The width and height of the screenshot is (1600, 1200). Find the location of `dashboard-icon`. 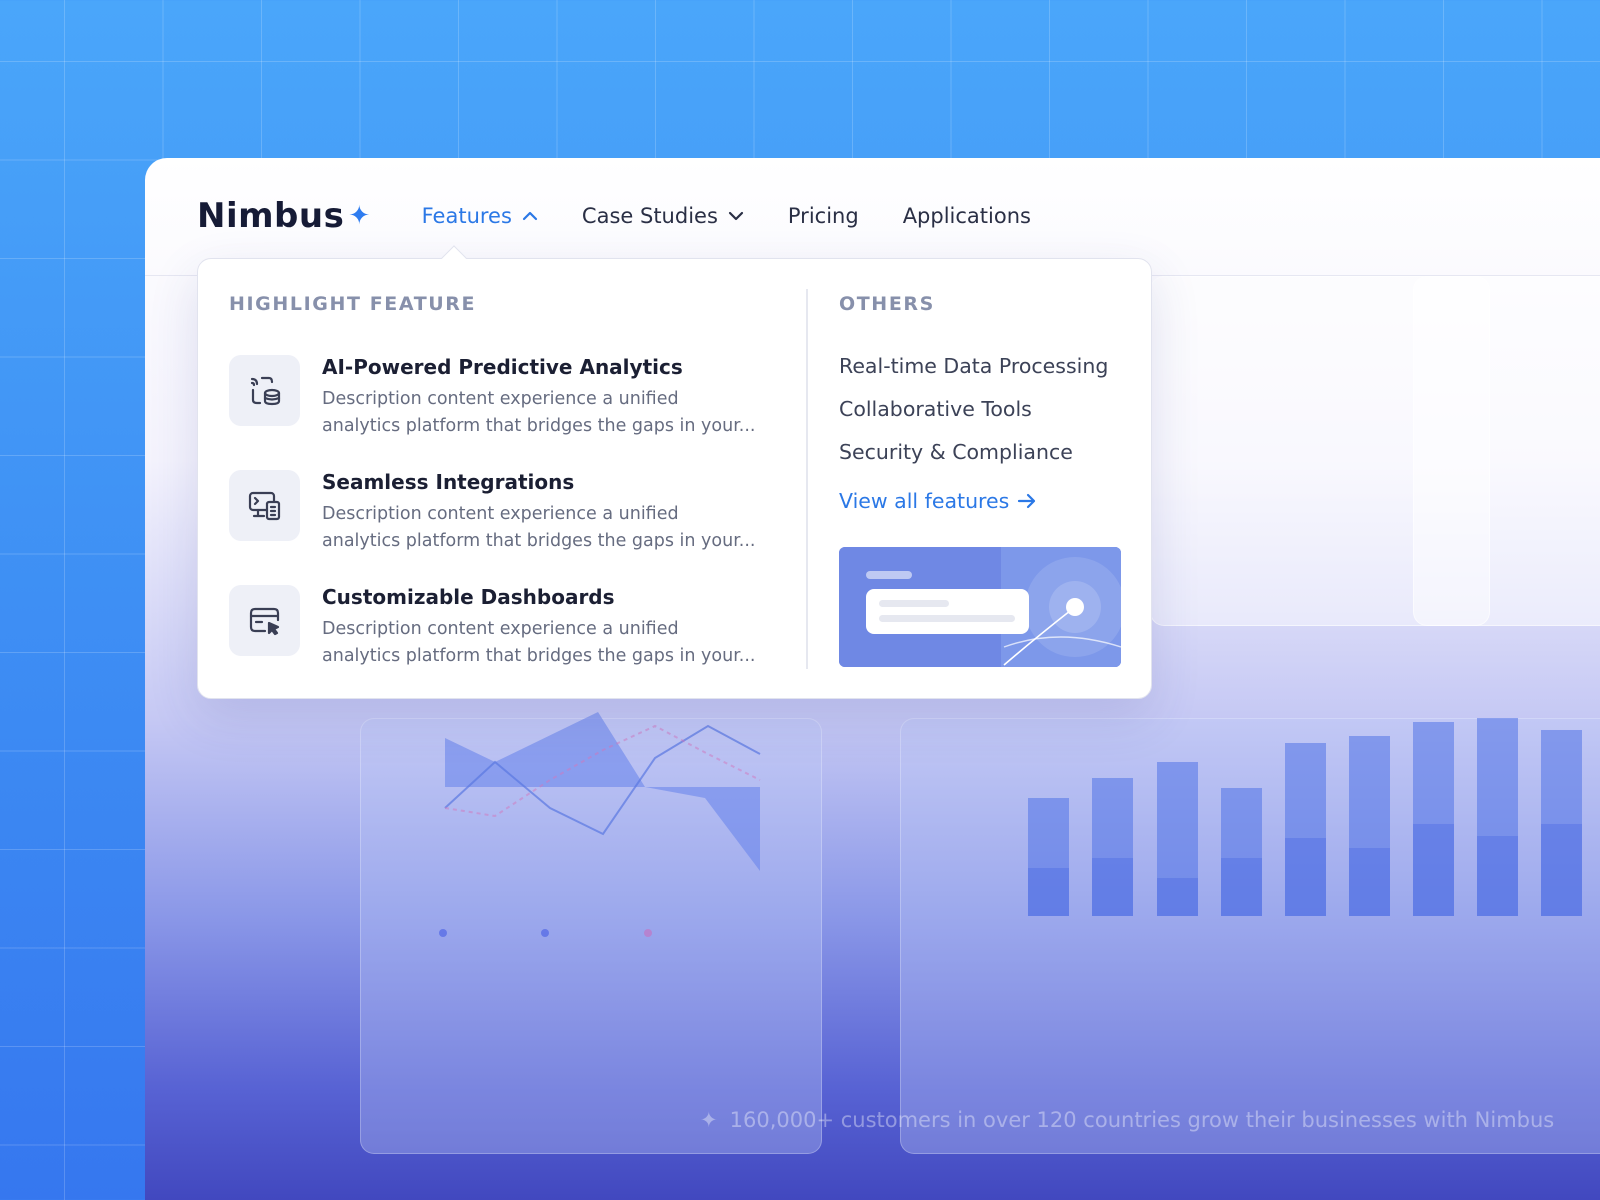

dashboard-icon is located at coordinates (264, 620).